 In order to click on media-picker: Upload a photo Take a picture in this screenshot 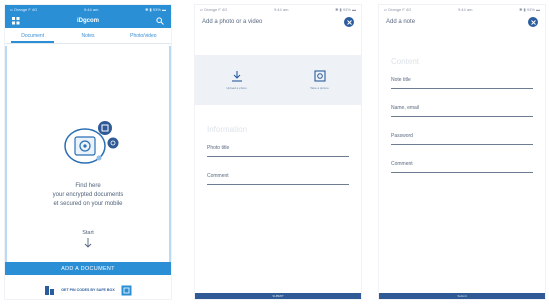, I will do `click(278, 80)`.